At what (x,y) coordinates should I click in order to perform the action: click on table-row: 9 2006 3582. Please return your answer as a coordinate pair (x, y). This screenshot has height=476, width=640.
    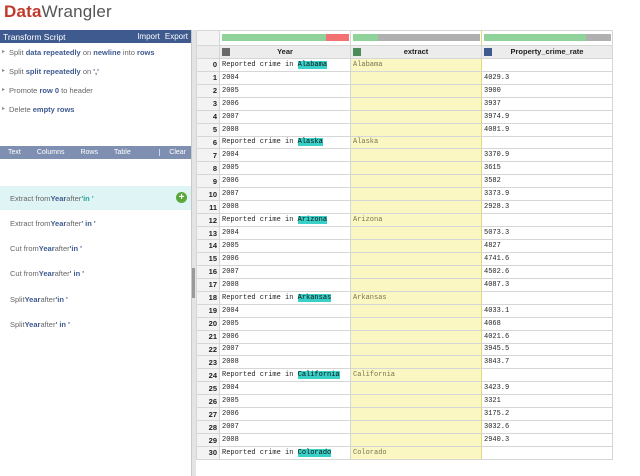
    Looking at the image, I should click on (404, 181).